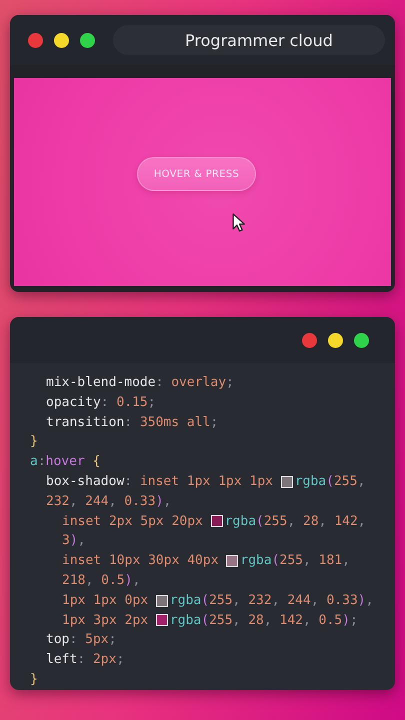 The width and height of the screenshot is (405, 720). I want to click on code-text: inset 2px 5px 20px, so click(133, 521).